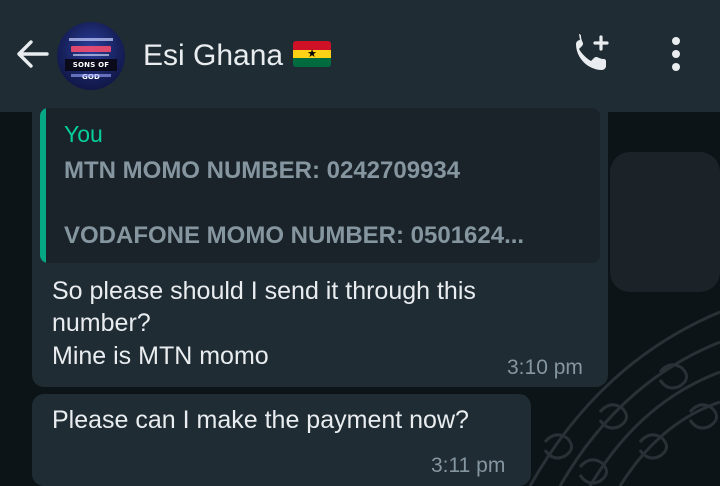  I want to click on message-timestamp: 3:10 pm, so click(545, 367).